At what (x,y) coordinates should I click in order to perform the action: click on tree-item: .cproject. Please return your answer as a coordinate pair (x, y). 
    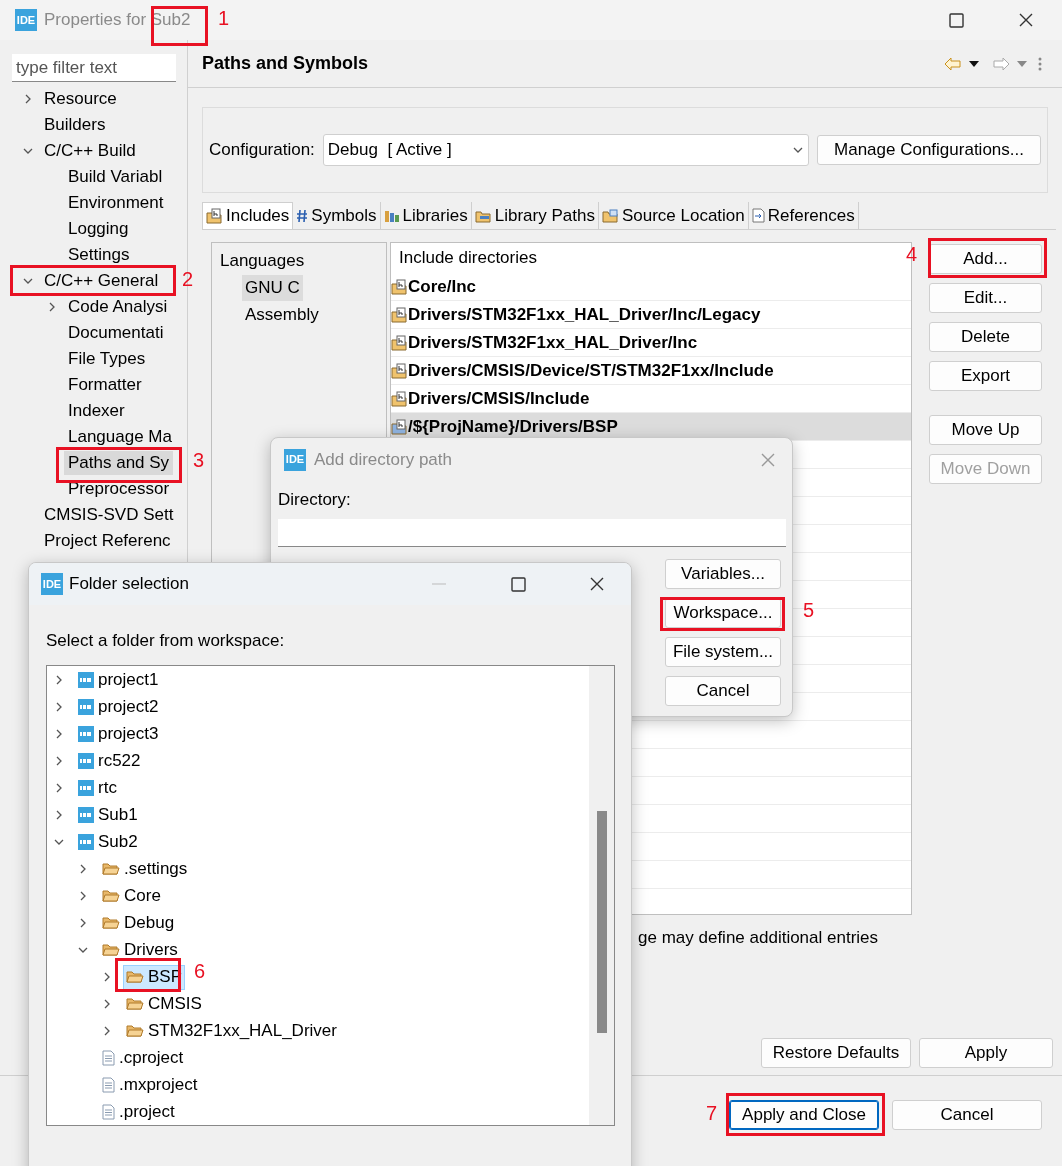
    Looking at the image, I should click on (143, 1058).